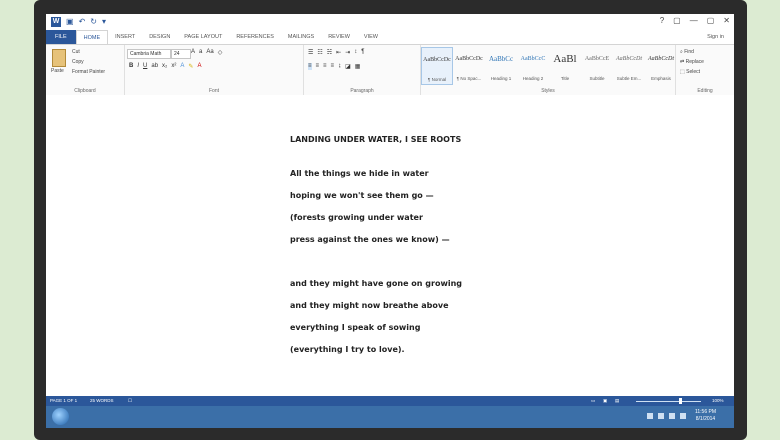 The height and width of the screenshot is (440, 780). Describe the element at coordinates (358, 66) in the screenshot. I see `borders-icon: ▦` at that location.